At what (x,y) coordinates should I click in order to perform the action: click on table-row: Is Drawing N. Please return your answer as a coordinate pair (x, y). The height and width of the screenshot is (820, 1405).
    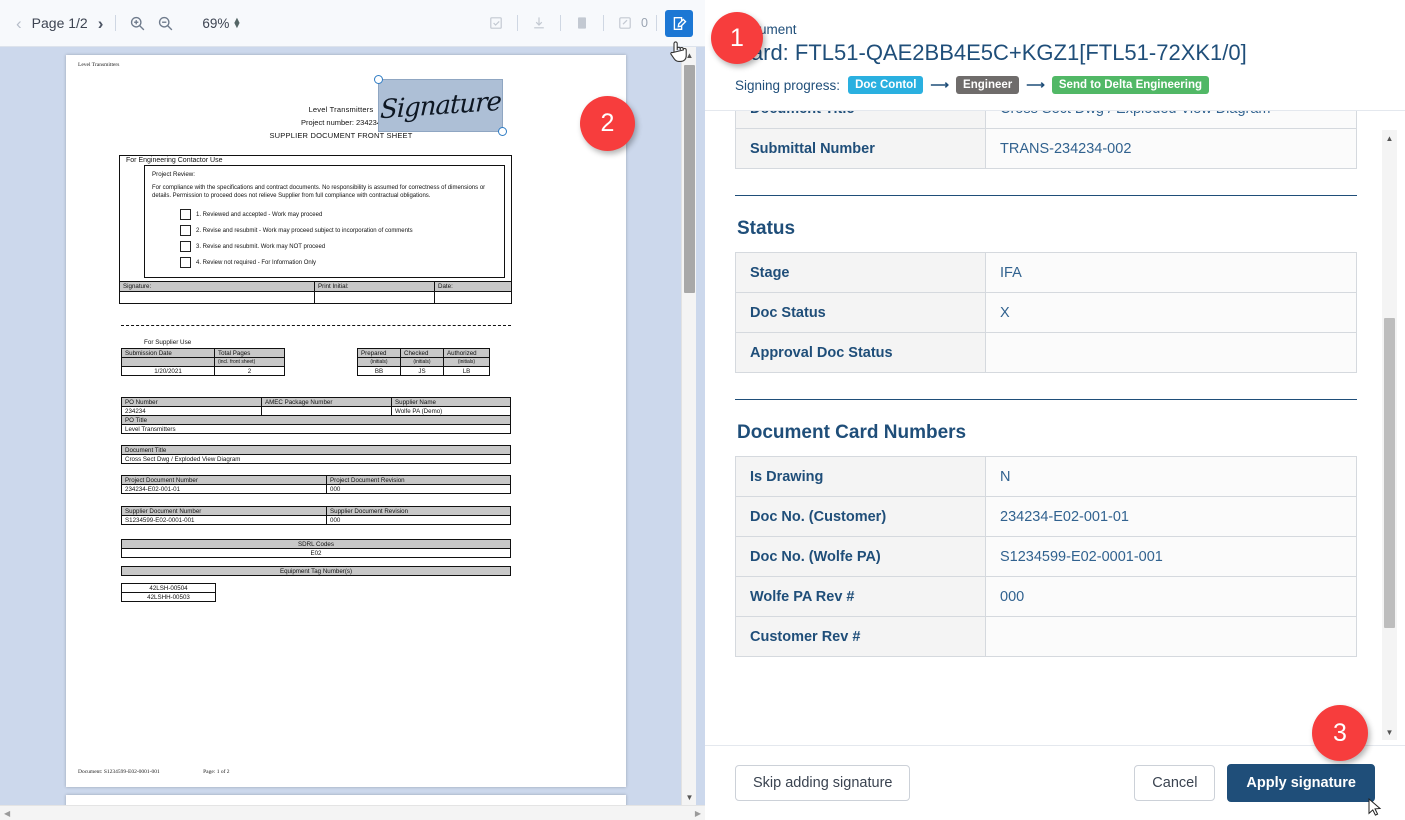
    Looking at the image, I should click on (1046, 476).